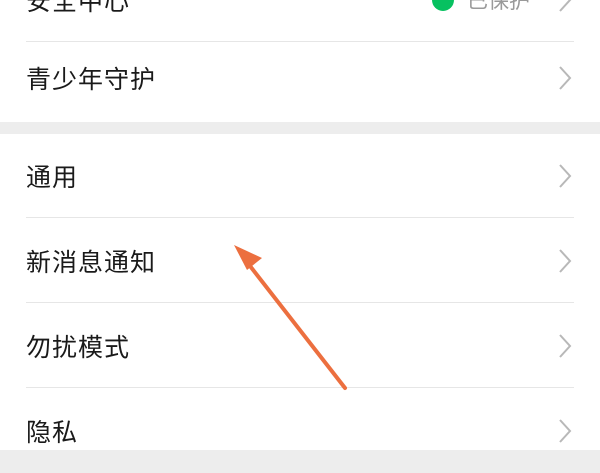  I want to click on settings-row-label: 新消息通知, so click(91, 262).